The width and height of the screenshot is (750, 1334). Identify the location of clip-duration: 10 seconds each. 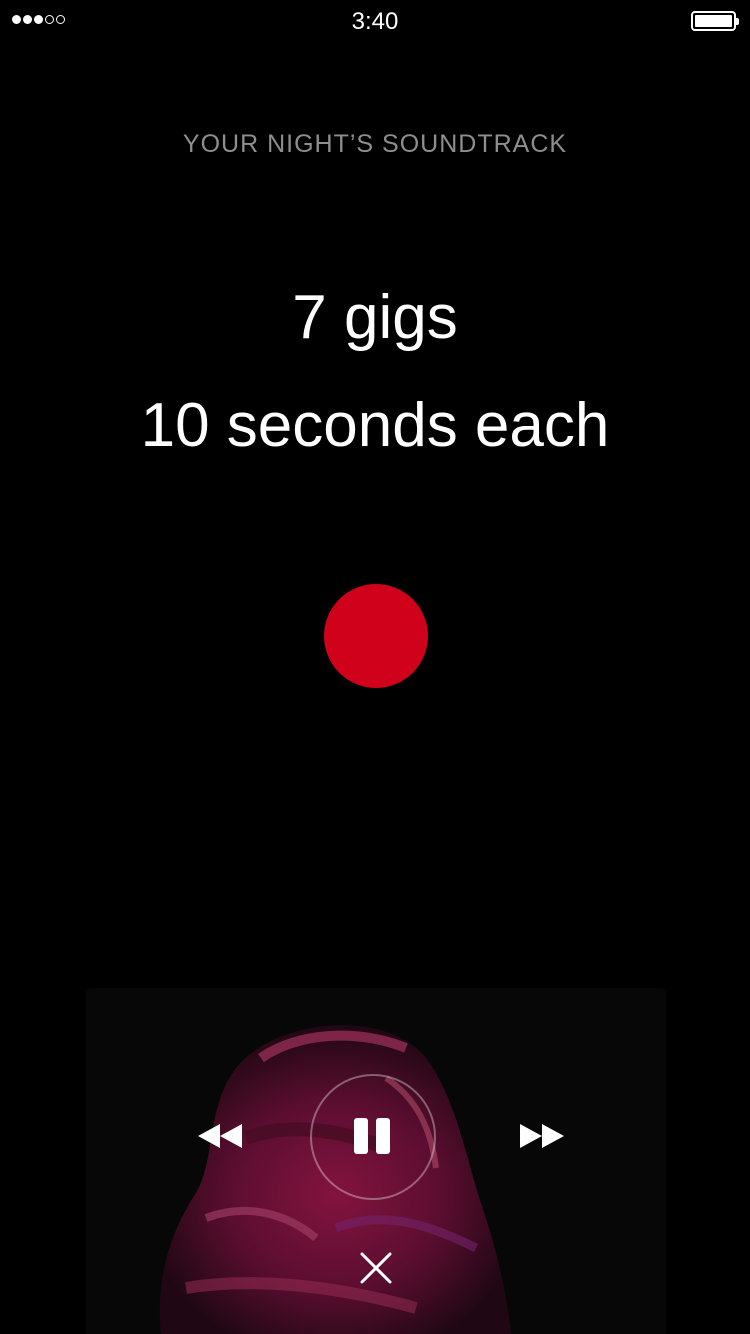
(375, 425).